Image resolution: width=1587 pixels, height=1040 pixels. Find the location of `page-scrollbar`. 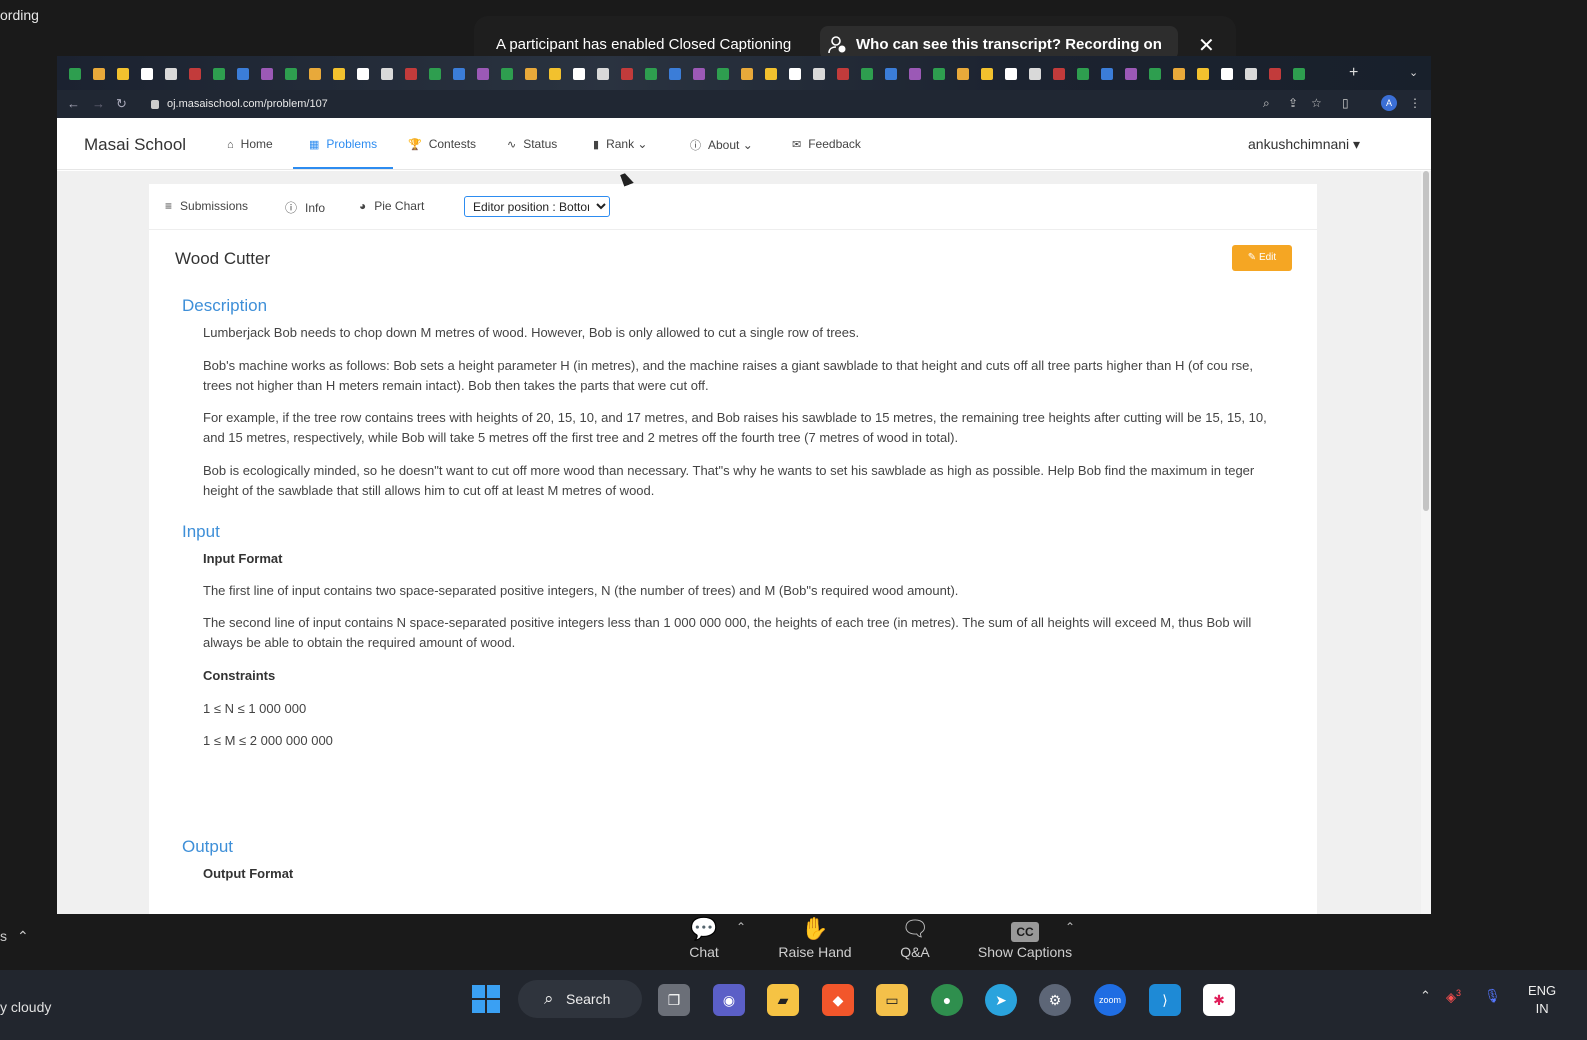

page-scrollbar is located at coordinates (1426, 542).